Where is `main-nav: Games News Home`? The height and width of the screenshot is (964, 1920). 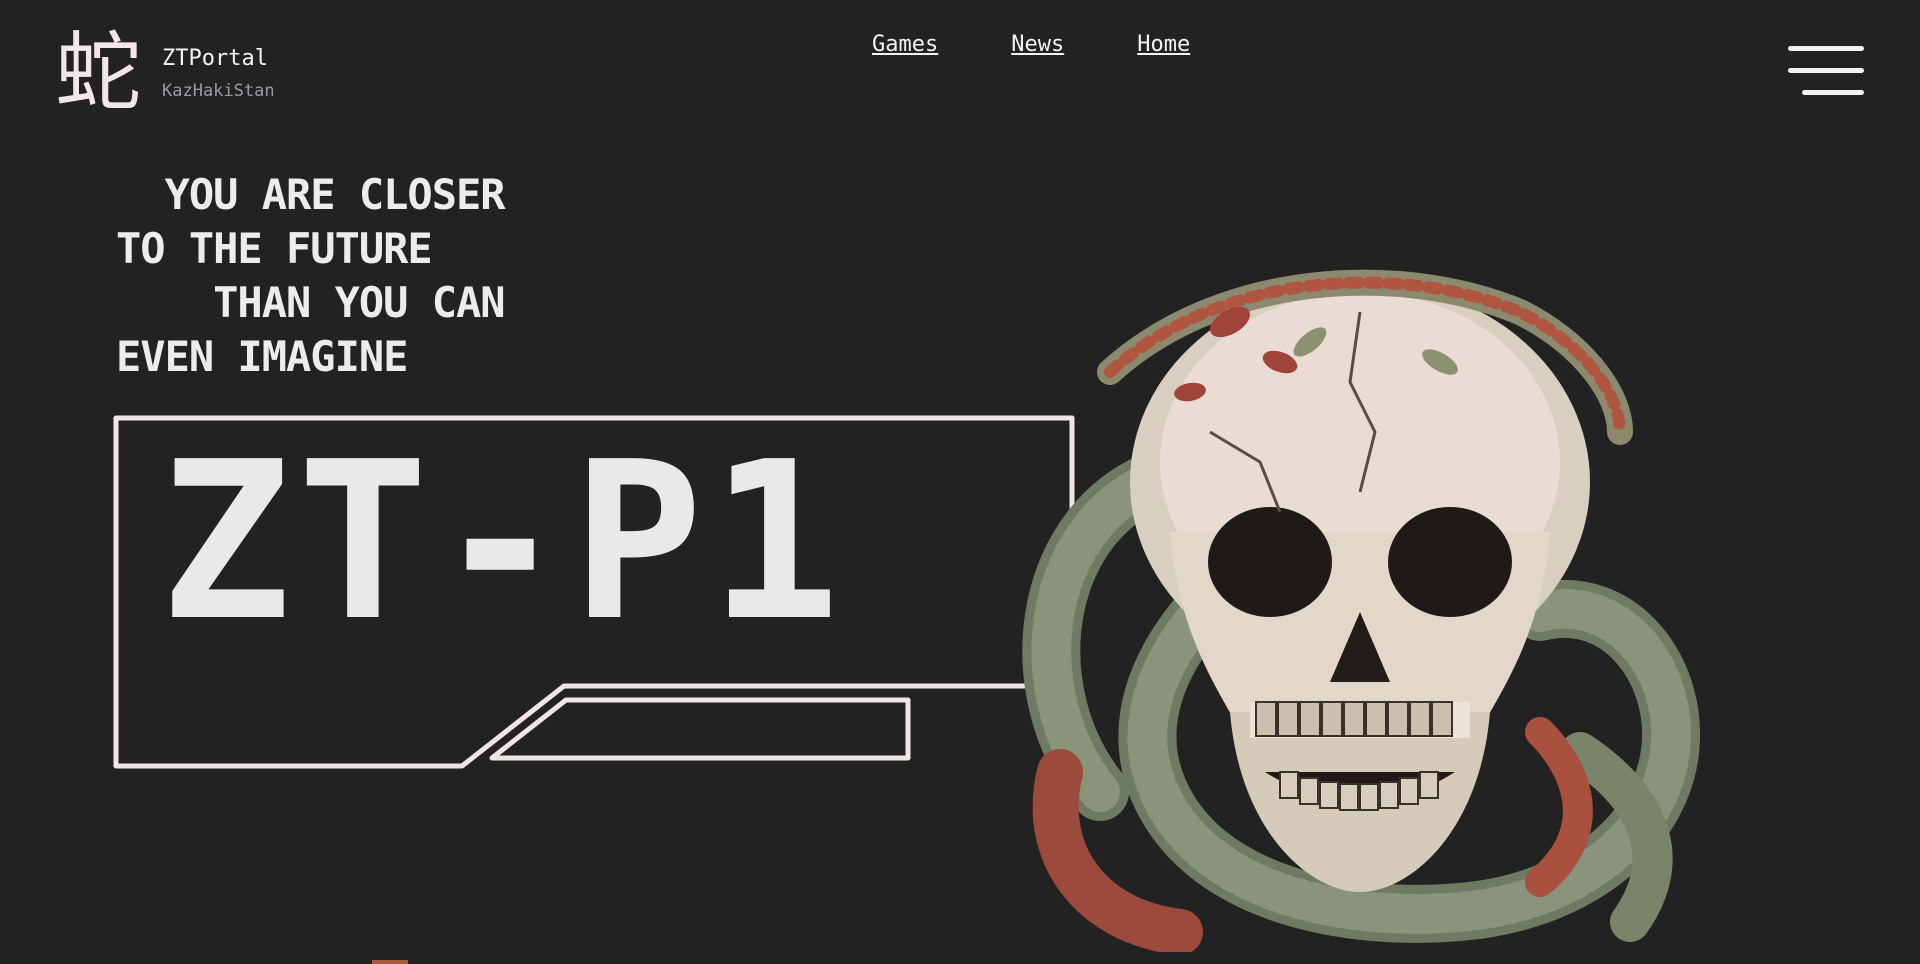
main-nav: Games News Home is located at coordinates (1067, 44).